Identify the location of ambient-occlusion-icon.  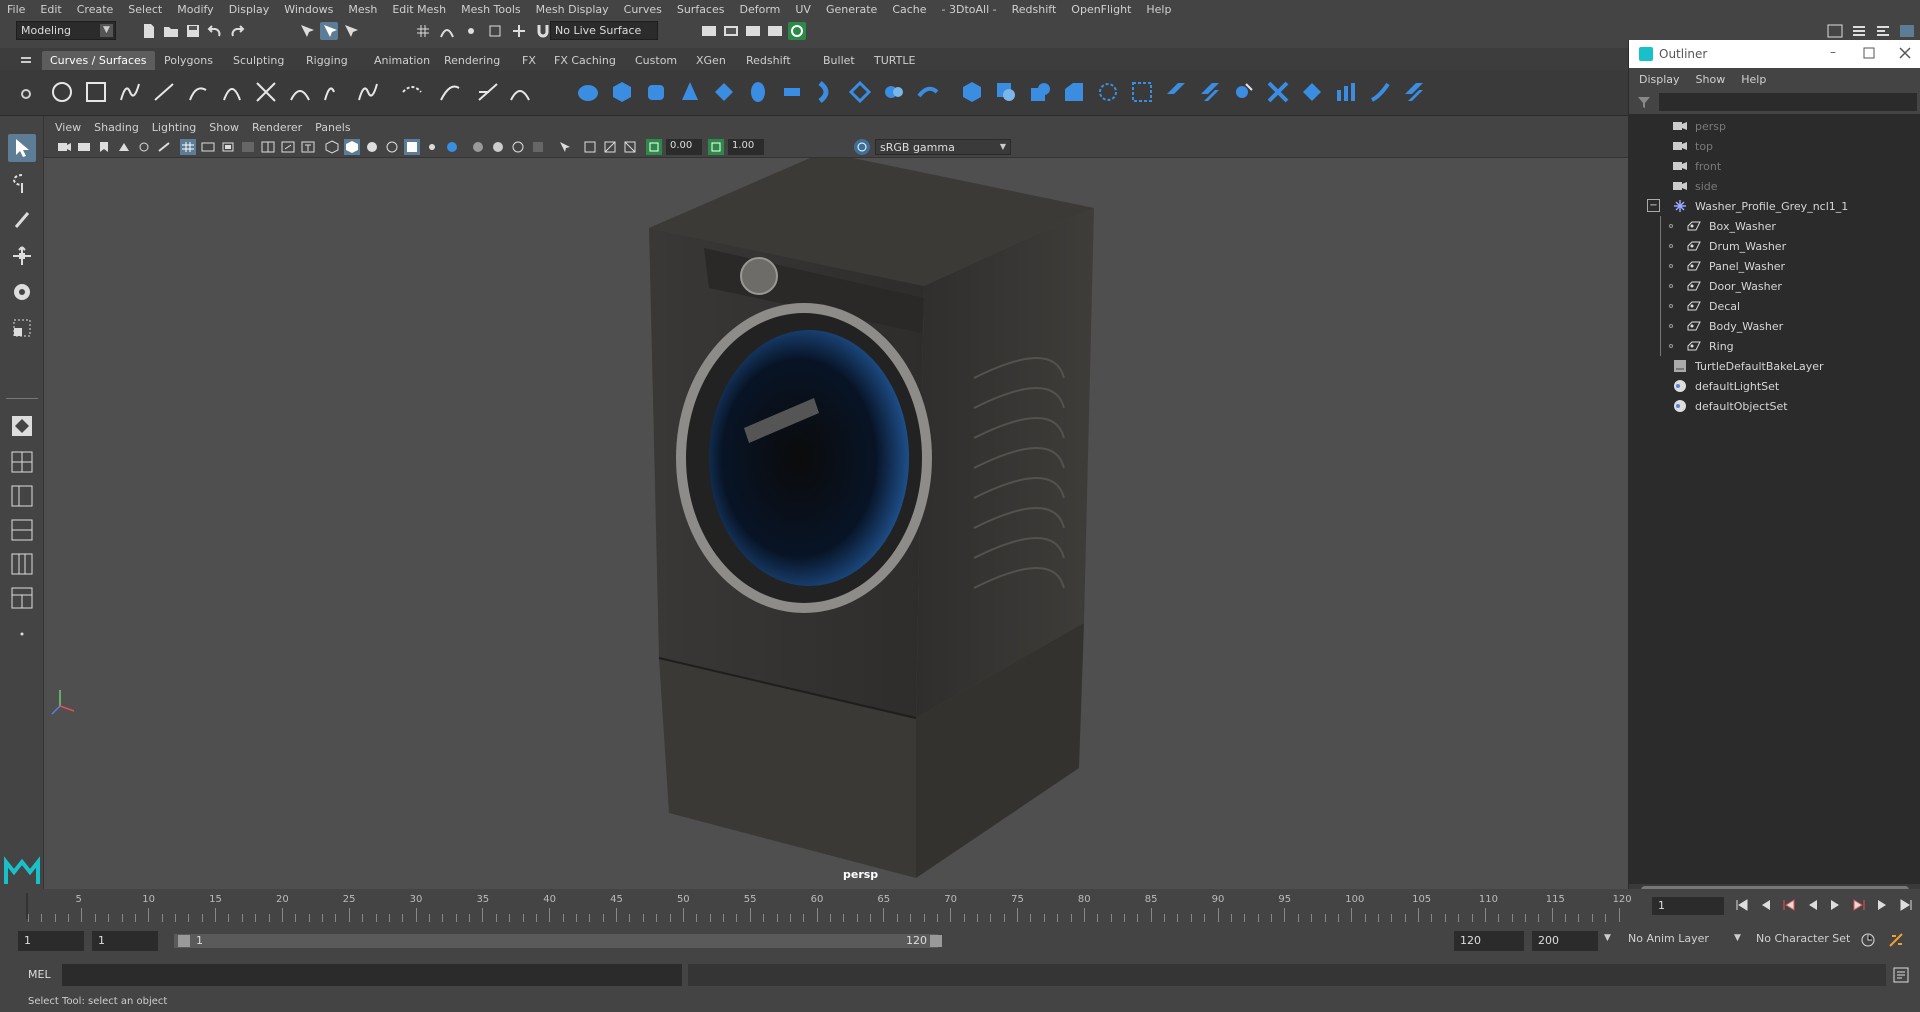
(478, 147).